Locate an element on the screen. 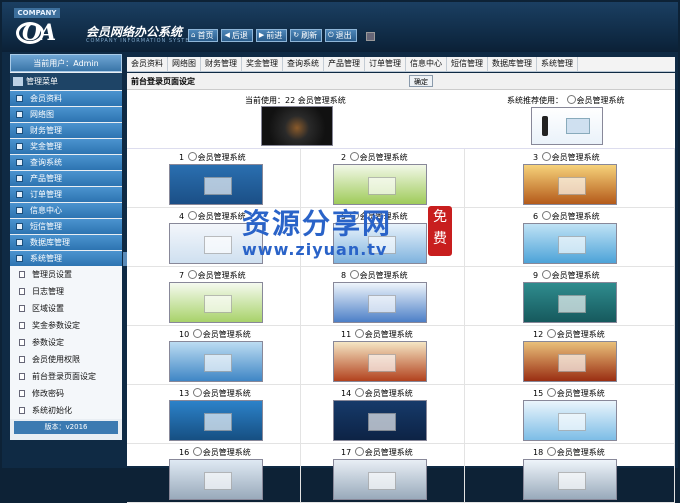 The image size is (680, 503). sidebar-item: 系统管理 is located at coordinates (66, 258).